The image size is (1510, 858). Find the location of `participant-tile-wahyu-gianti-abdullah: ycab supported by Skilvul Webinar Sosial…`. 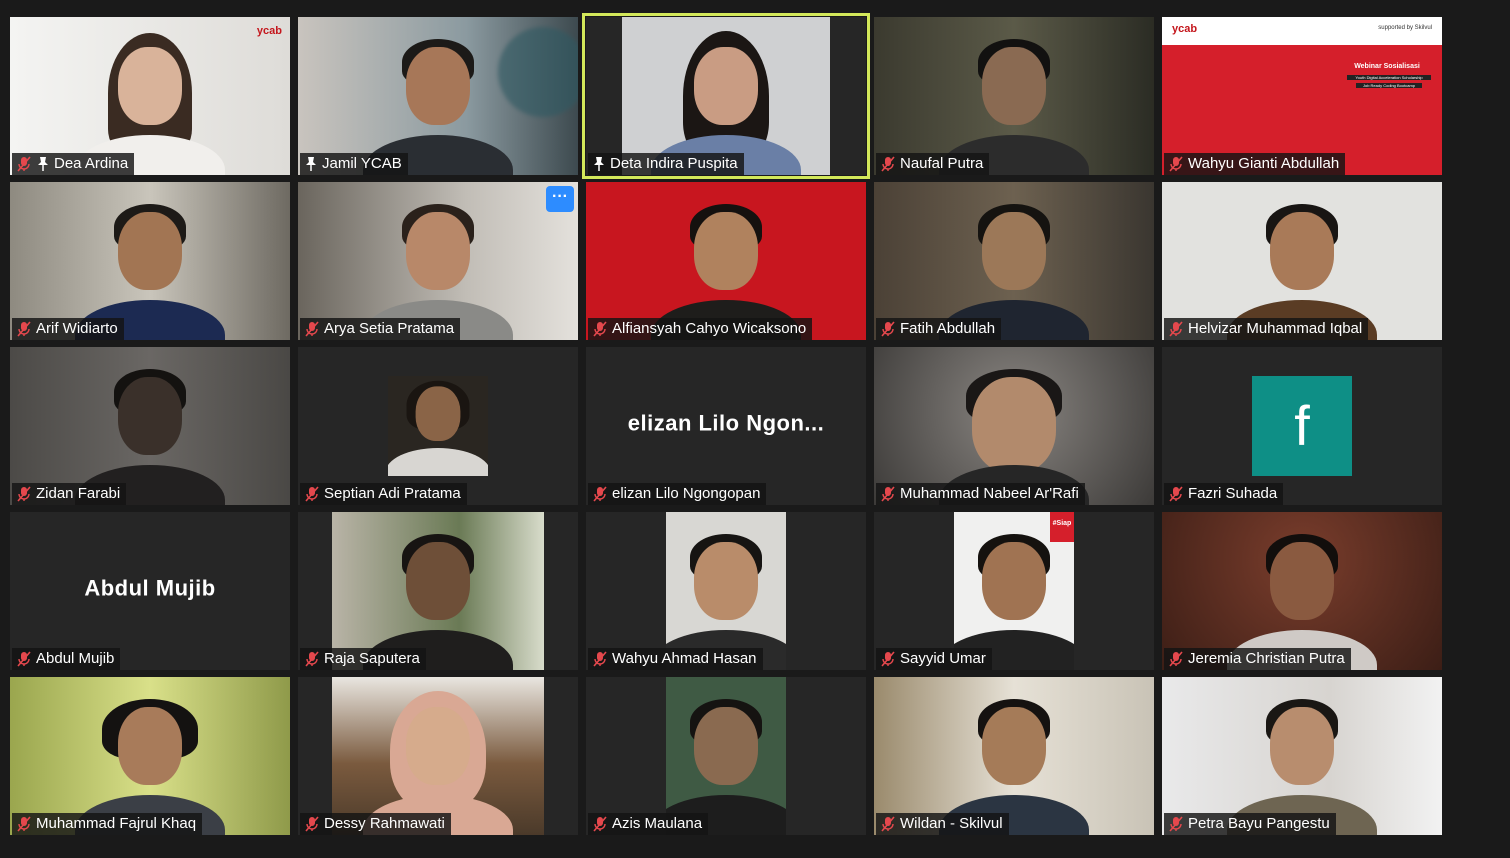

participant-tile-wahyu-gianti-abdullah: ycab supported by Skilvul Webinar Sosial… is located at coordinates (1302, 96).